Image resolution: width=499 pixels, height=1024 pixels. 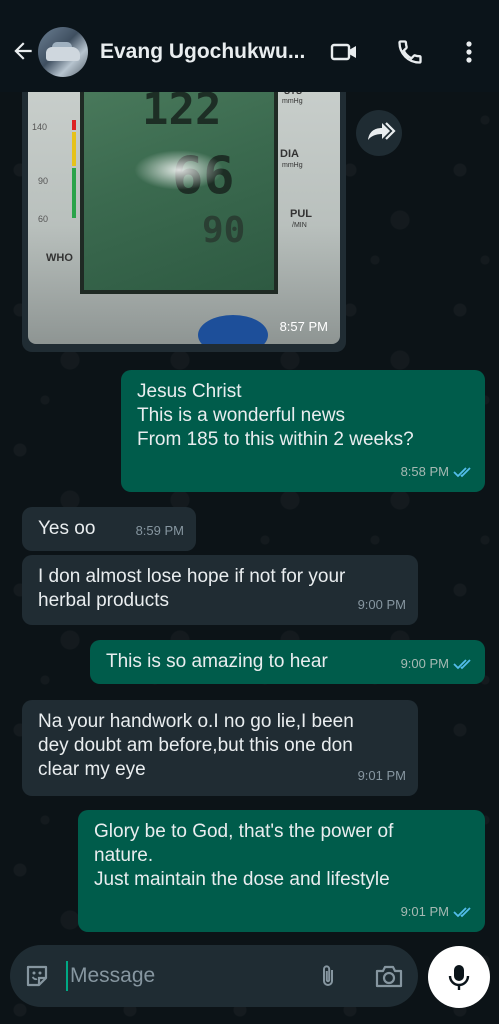 What do you see at coordinates (74, 149) in the screenshot?
I see `scale-yellow` at bounding box center [74, 149].